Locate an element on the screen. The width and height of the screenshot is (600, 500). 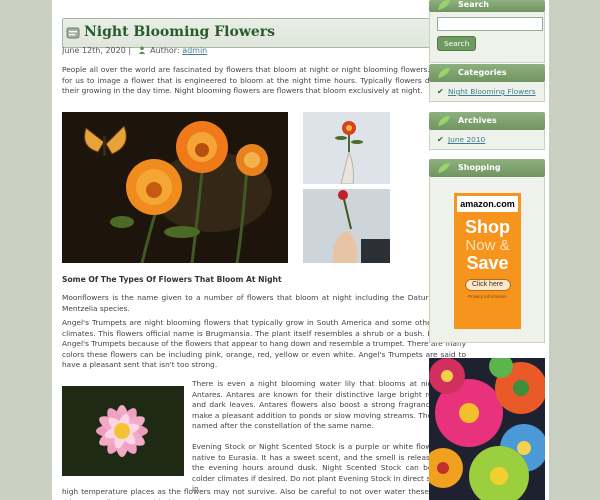
ad-fine-print: Privacy Information is located at coordinates (487, 296).